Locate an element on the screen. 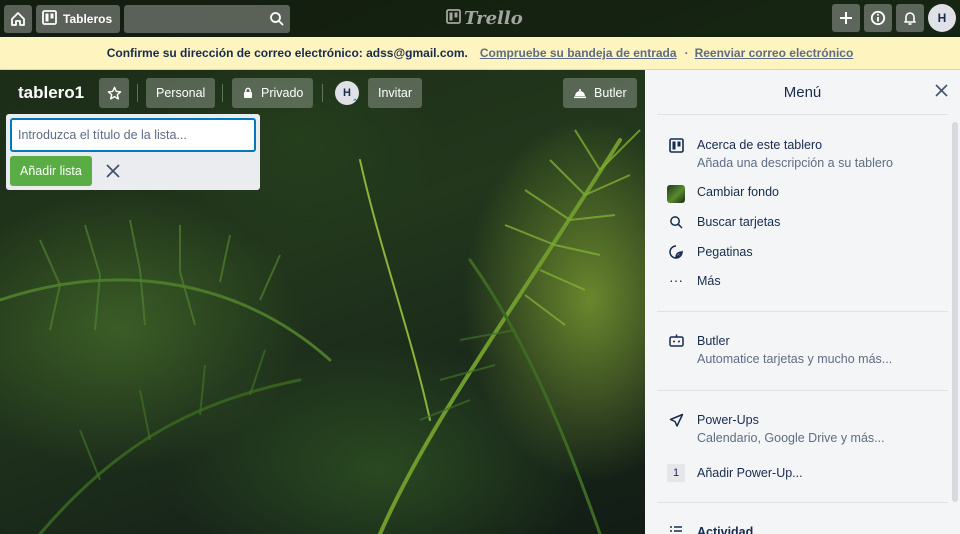  powerup-count-wrap: 1 is located at coordinates (676, 473).